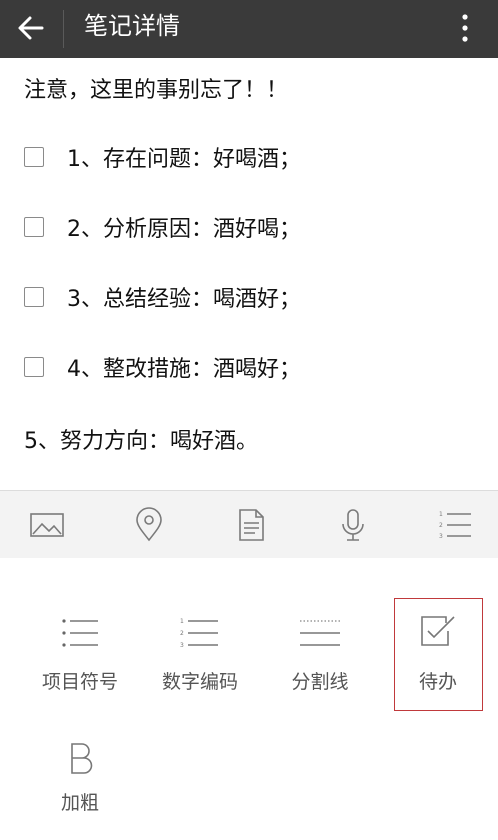 This screenshot has width=498, height=840. Describe the element at coordinates (320, 633) in the screenshot. I see `divider-line-icon` at that location.